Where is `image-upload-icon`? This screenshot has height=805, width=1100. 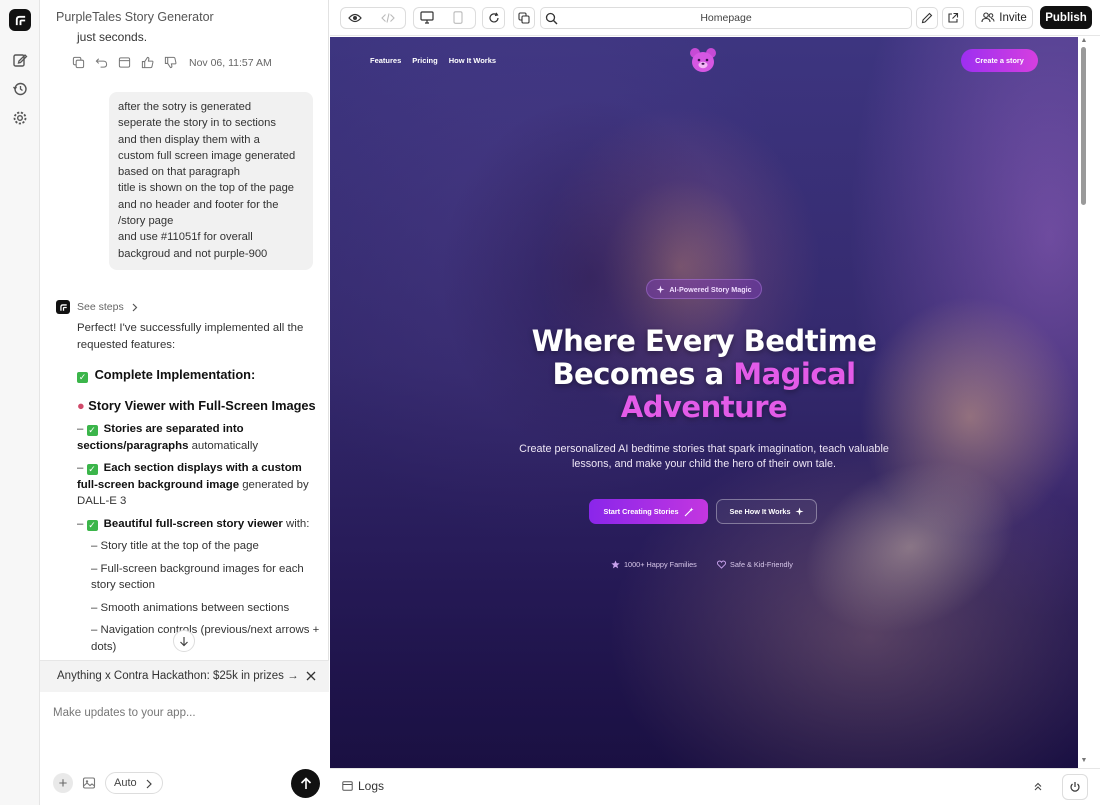 image-upload-icon is located at coordinates (89, 783).